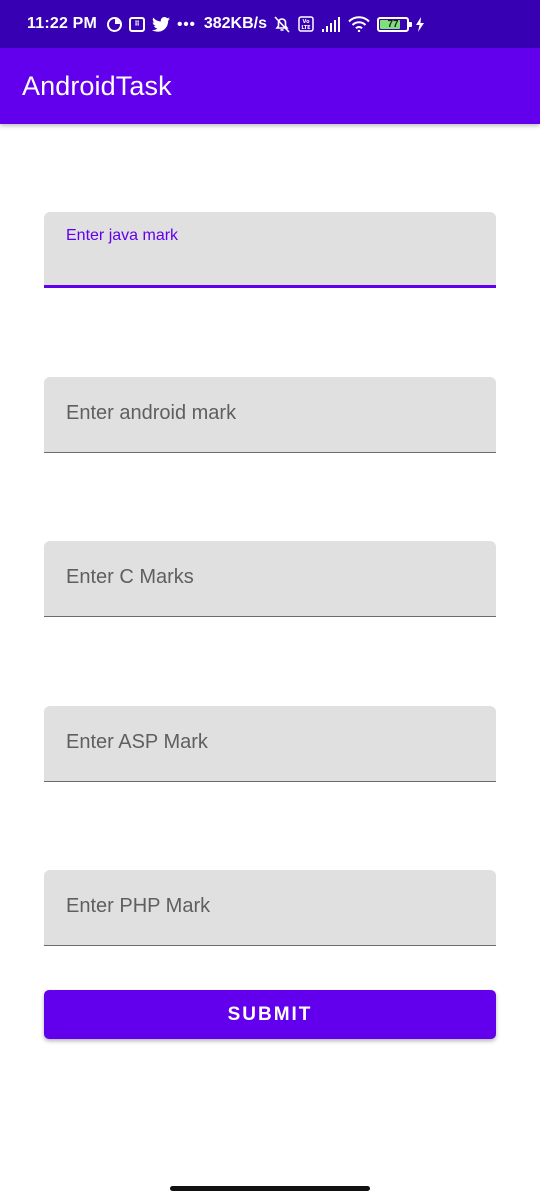  I want to click on signal-icon, so click(331, 24).